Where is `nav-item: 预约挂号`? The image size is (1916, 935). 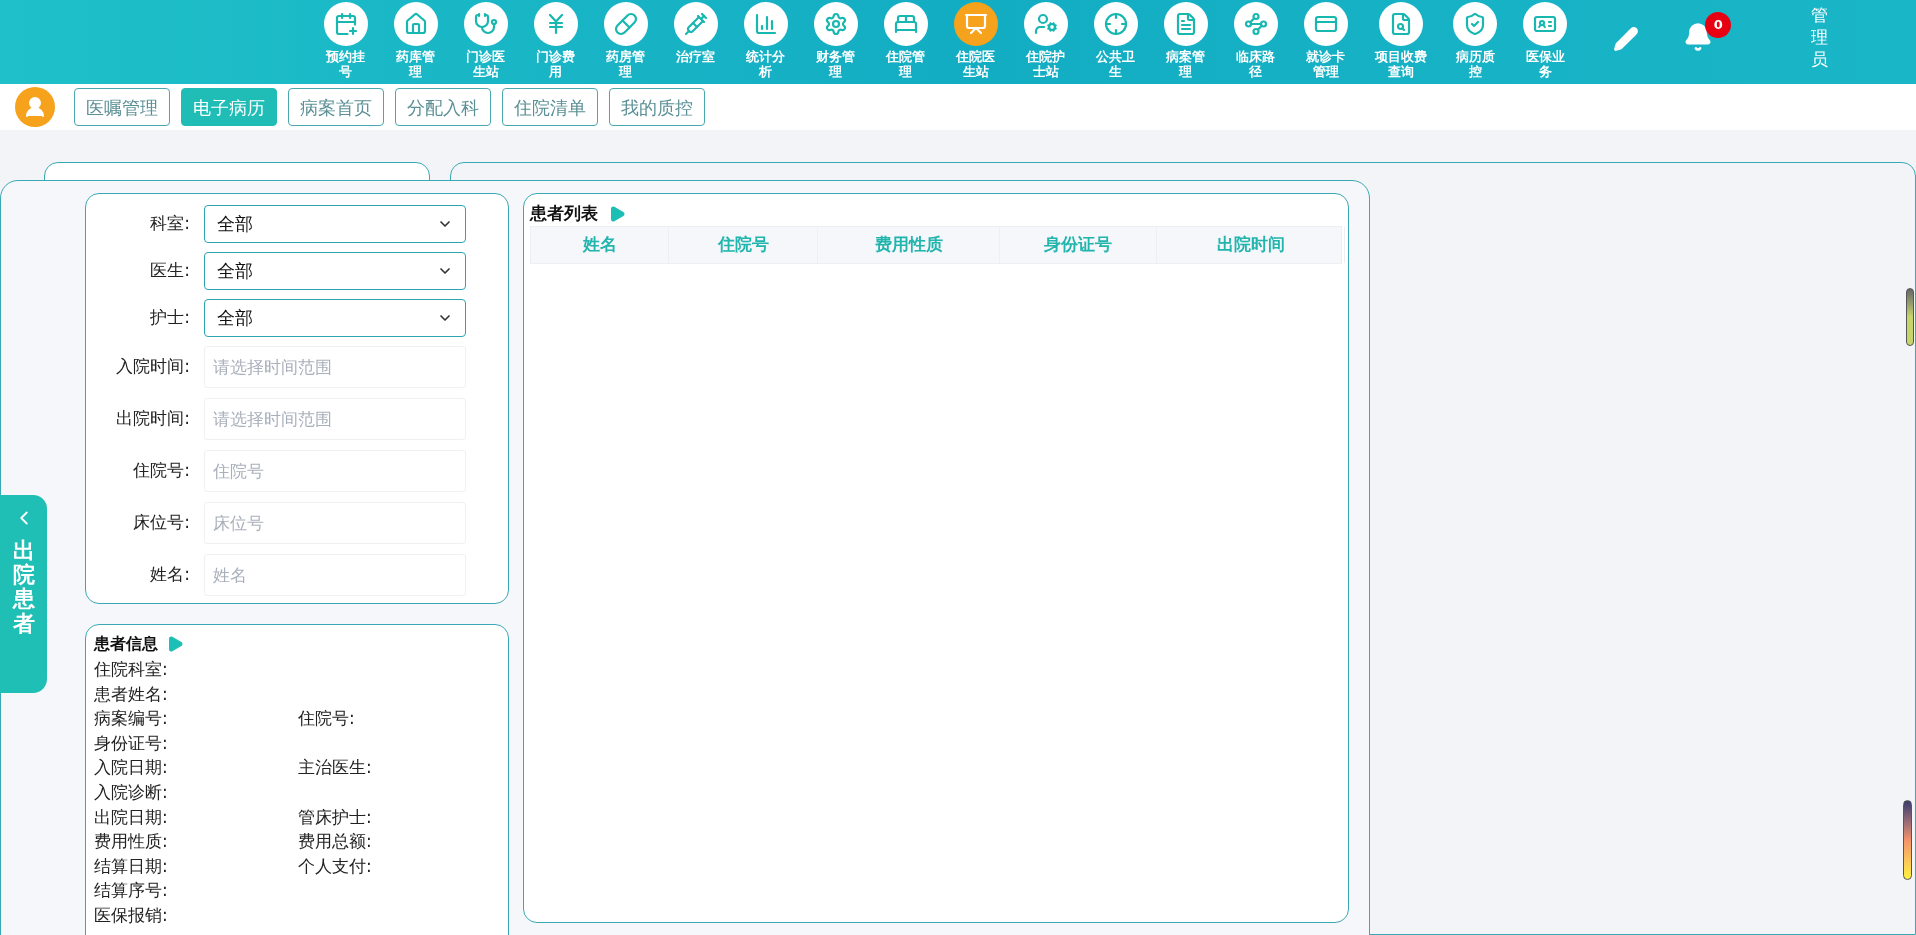 nav-item: 预约挂号 is located at coordinates (346, 39).